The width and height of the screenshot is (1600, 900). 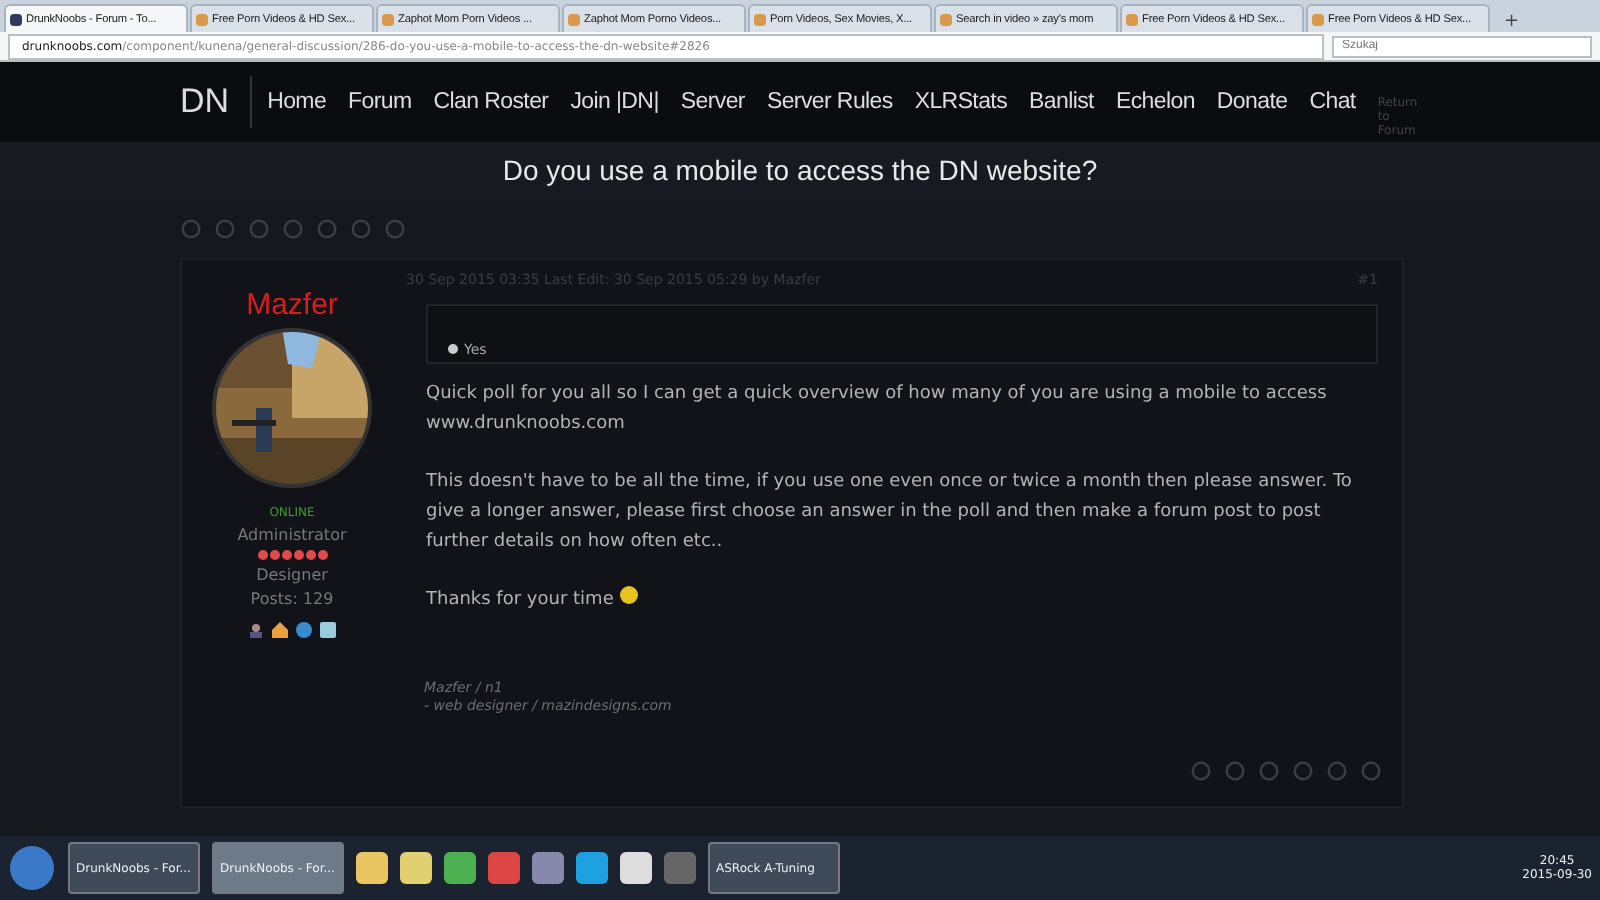 I want to click on rank-title: Designer, so click(x=292, y=575).